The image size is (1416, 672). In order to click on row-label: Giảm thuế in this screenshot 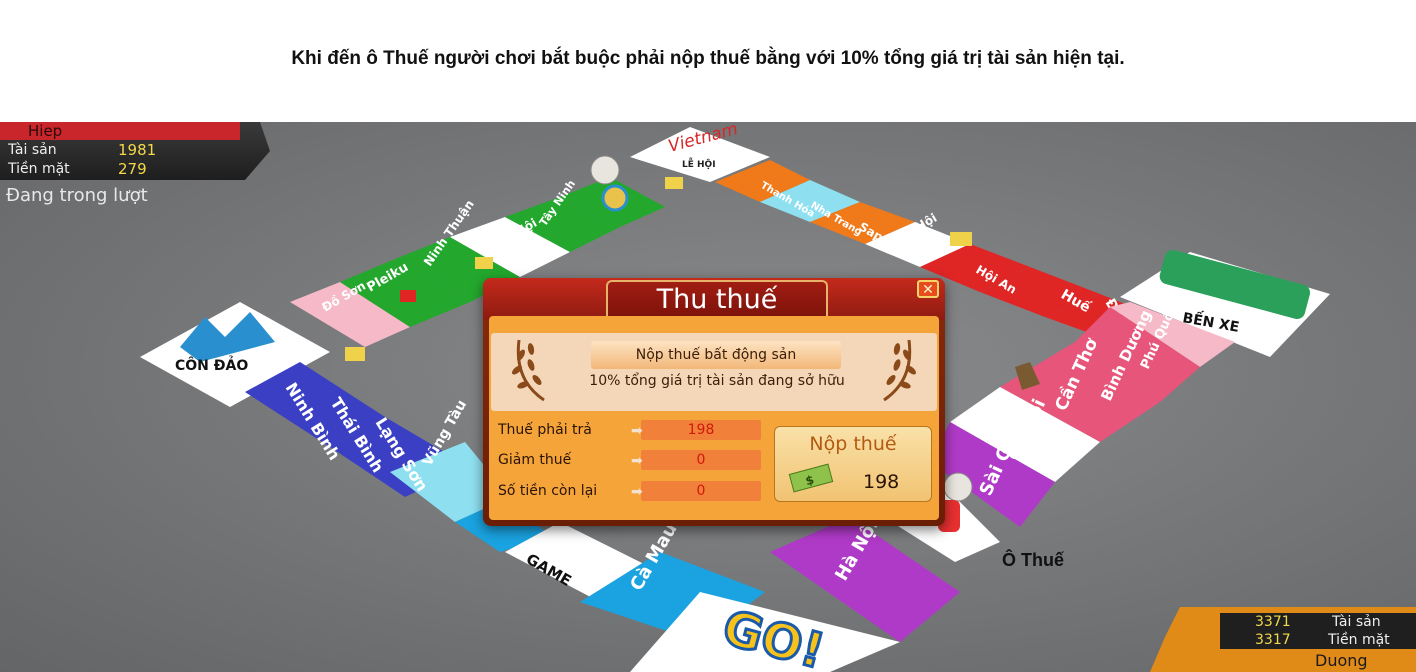, I will do `click(535, 460)`.